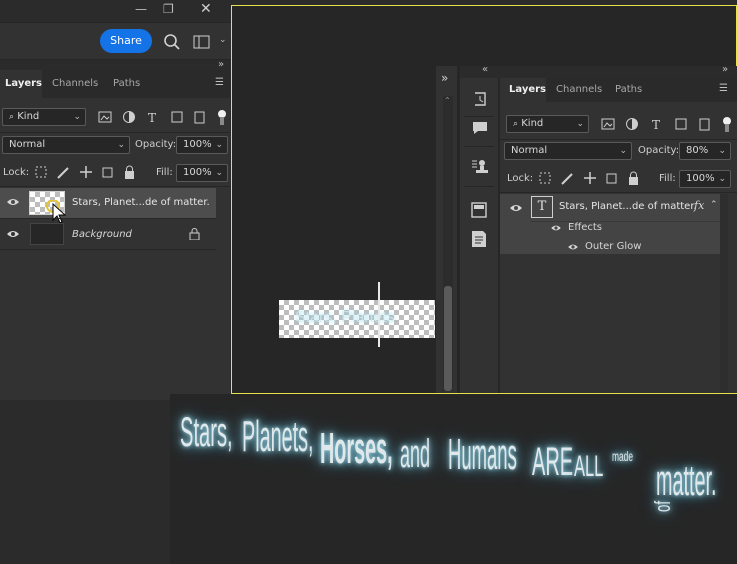 The height and width of the screenshot is (564, 737). Describe the element at coordinates (278, 436) in the screenshot. I see `preview-word: Planets,` at that location.